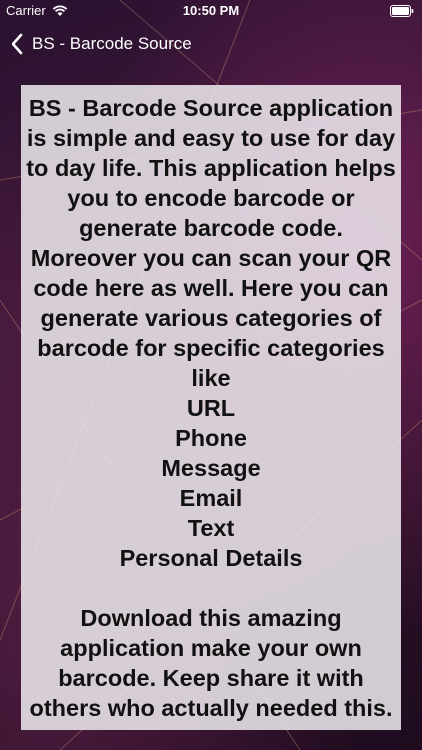 The height and width of the screenshot is (750, 422). Describe the element at coordinates (112, 43) in the screenshot. I see `nav-title: BS - Barcode Source` at that location.